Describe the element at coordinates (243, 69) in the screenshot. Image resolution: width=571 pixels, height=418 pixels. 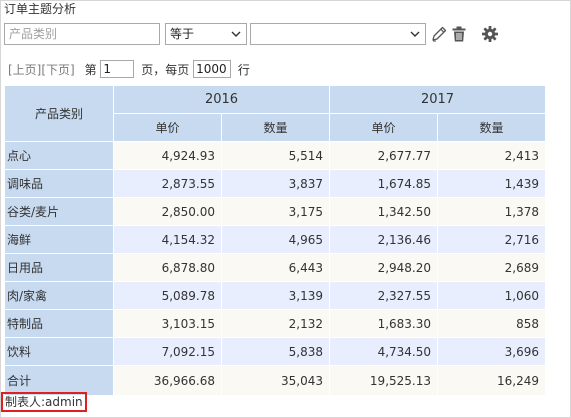
I see `row-suffix: 行` at that location.